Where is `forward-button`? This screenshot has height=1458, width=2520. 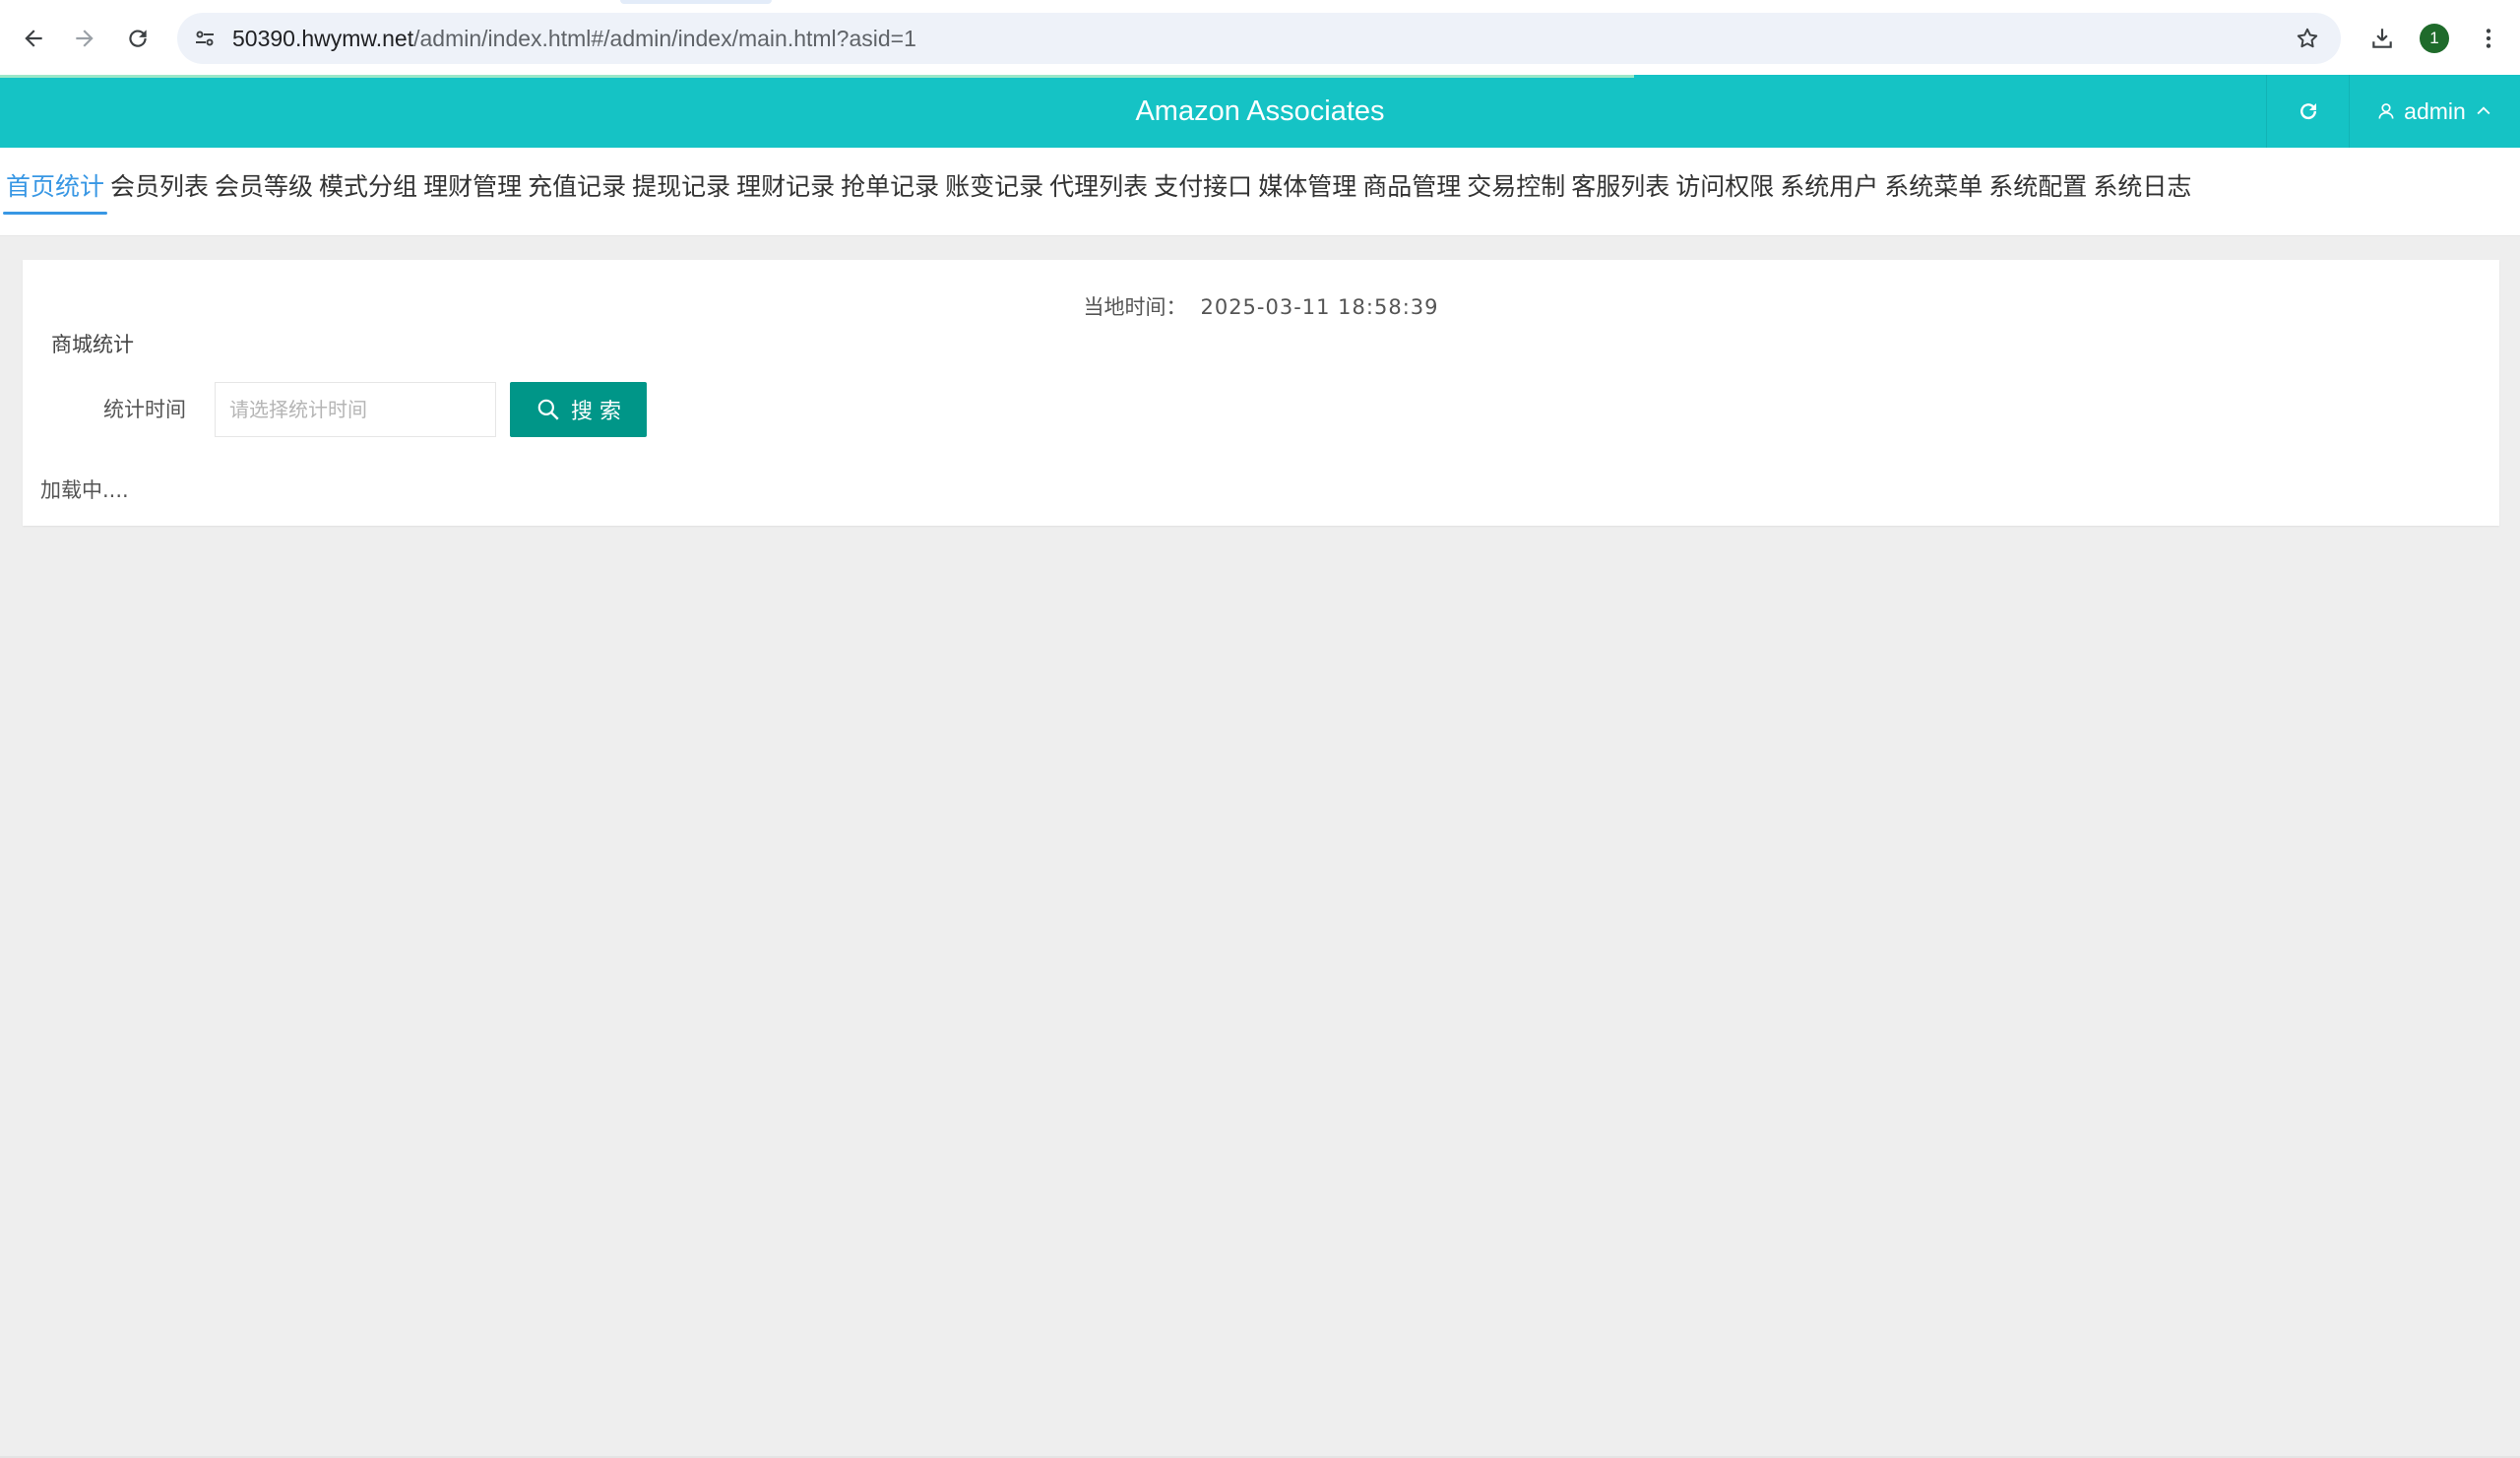 forward-button is located at coordinates (84, 38).